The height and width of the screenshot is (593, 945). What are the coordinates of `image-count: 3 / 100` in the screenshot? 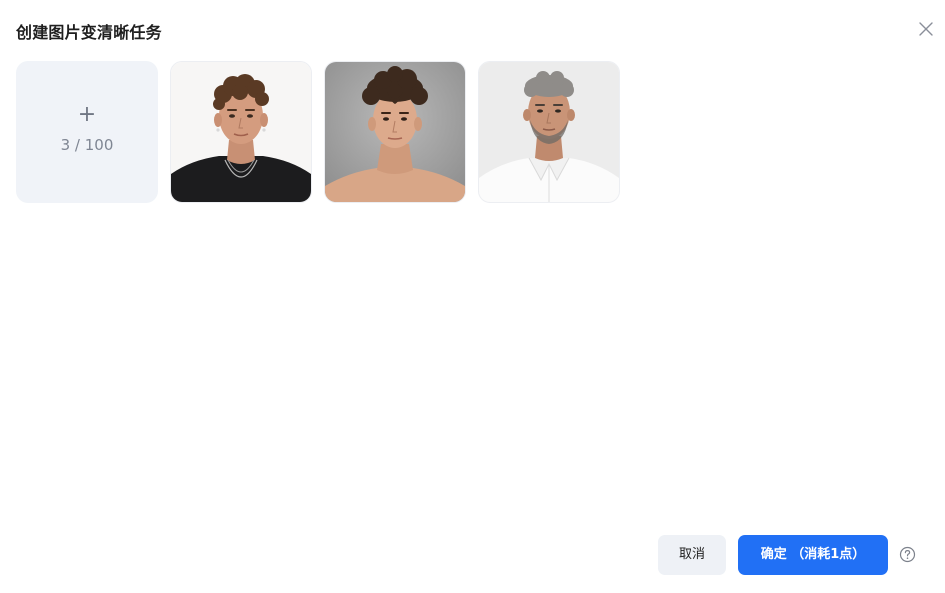 It's located at (87, 145).